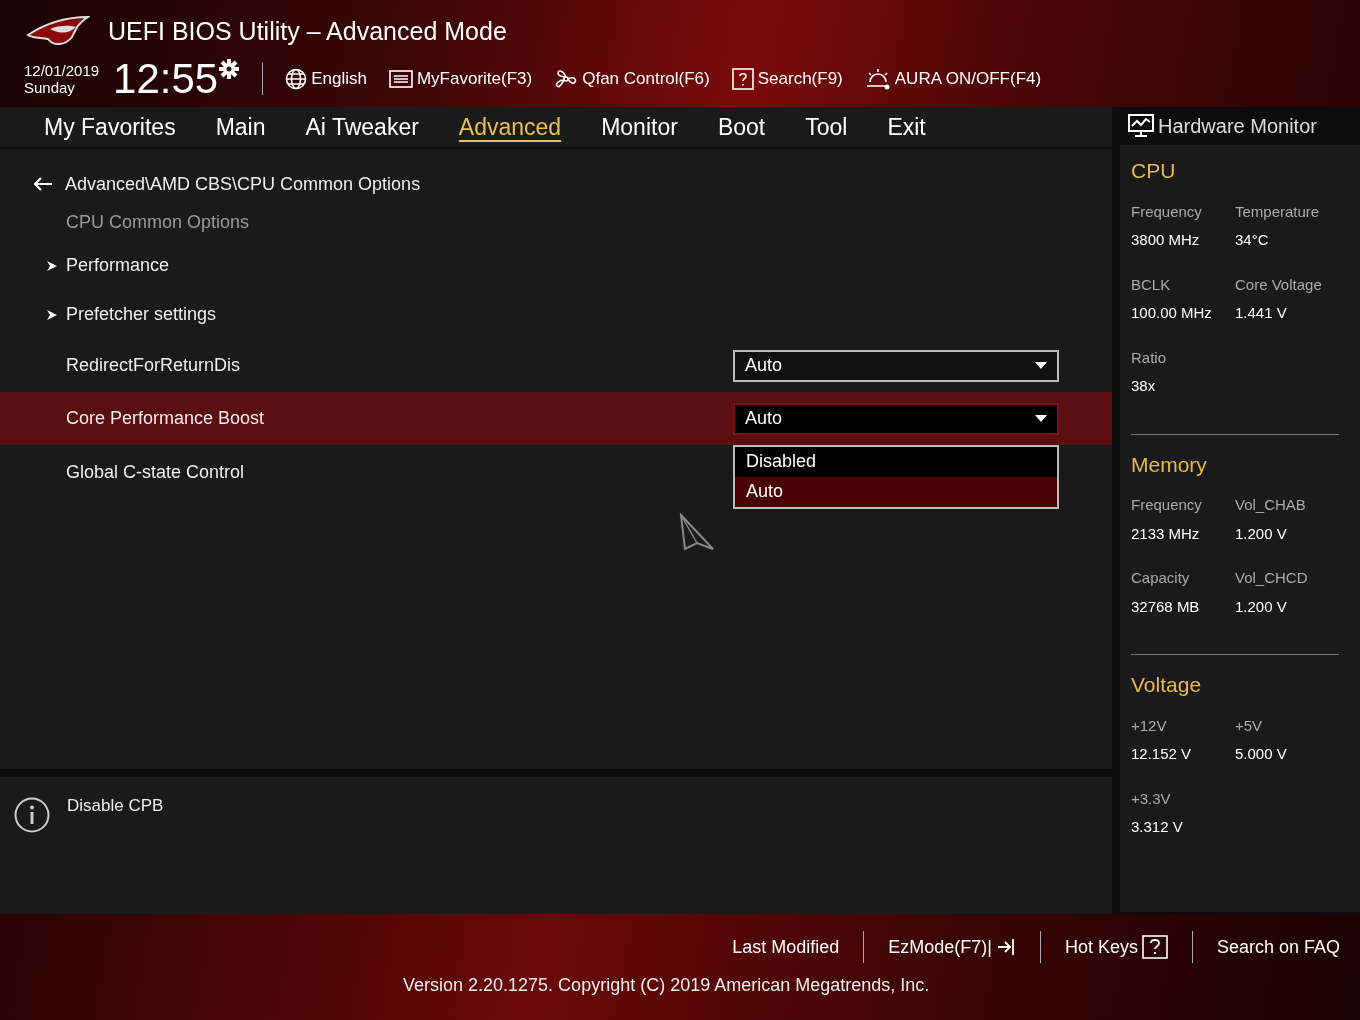  I want to click on reading-label: Capacity, so click(1161, 578).